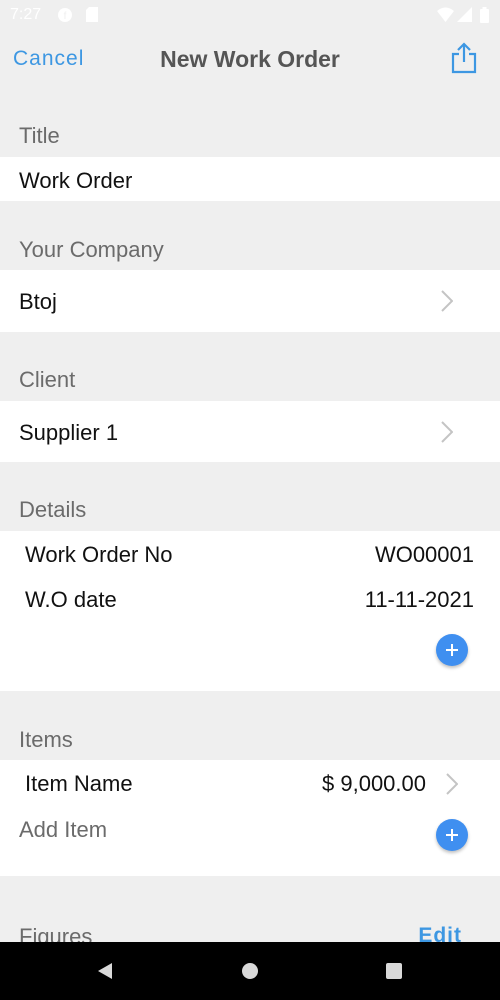 The height and width of the screenshot is (1000, 500). What do you see at coordinates (46, 739) in the screenshot?
I see `items-section-header: Items` at bounding box center [46, 739].